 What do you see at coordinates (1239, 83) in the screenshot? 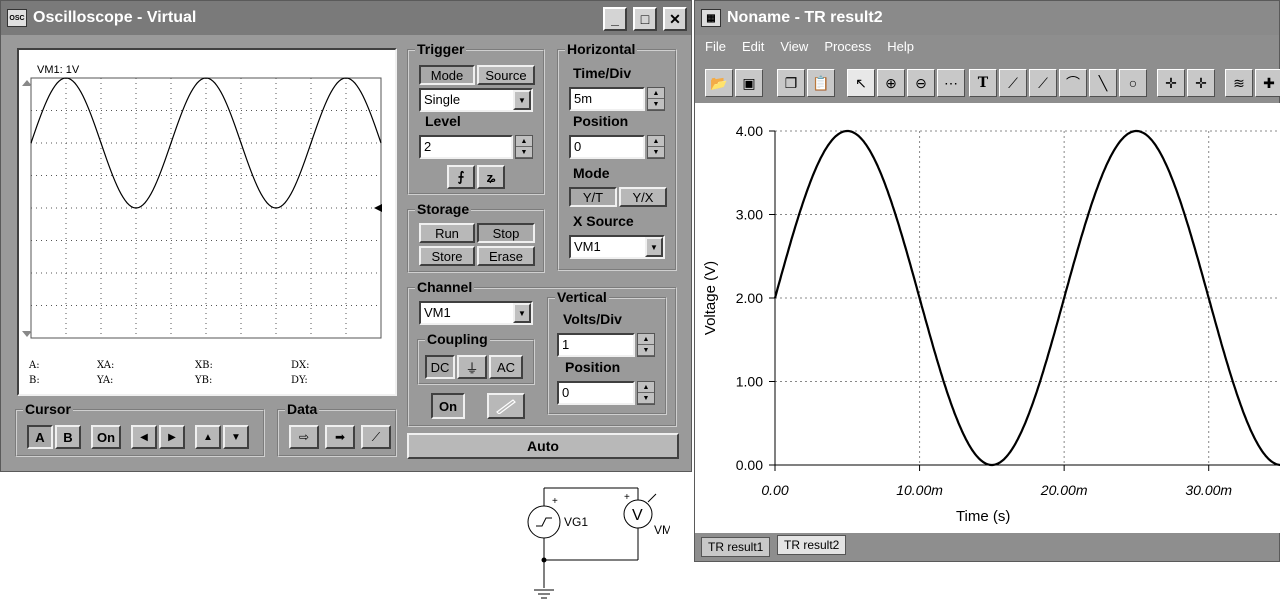
I see `waveform-tool-icon: ≋` at bounding box center [1239, 83].